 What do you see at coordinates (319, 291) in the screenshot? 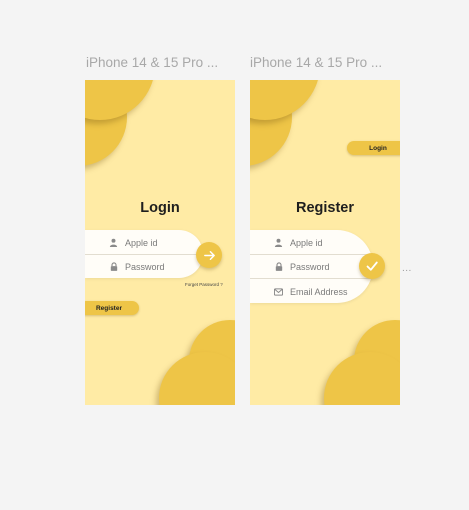
I see `email-placeholder: Email Address` at bounding box center [319, 291].